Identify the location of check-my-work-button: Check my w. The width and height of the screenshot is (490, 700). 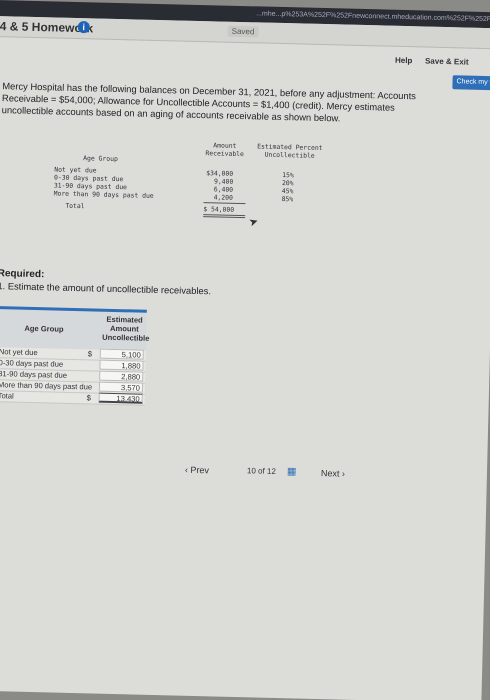
(471, 83).